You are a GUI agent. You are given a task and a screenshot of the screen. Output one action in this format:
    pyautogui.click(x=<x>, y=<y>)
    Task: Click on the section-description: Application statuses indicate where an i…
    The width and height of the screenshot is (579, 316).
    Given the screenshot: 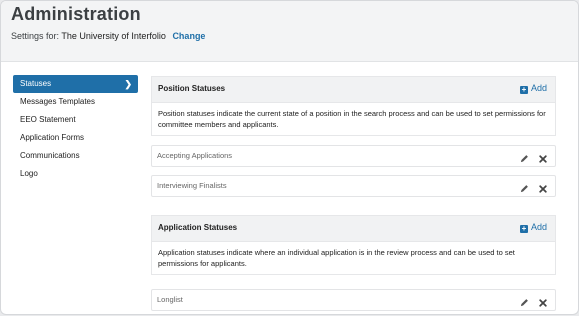 What is the action you would take?
    pyautogui.click(x=353, y=258)
    